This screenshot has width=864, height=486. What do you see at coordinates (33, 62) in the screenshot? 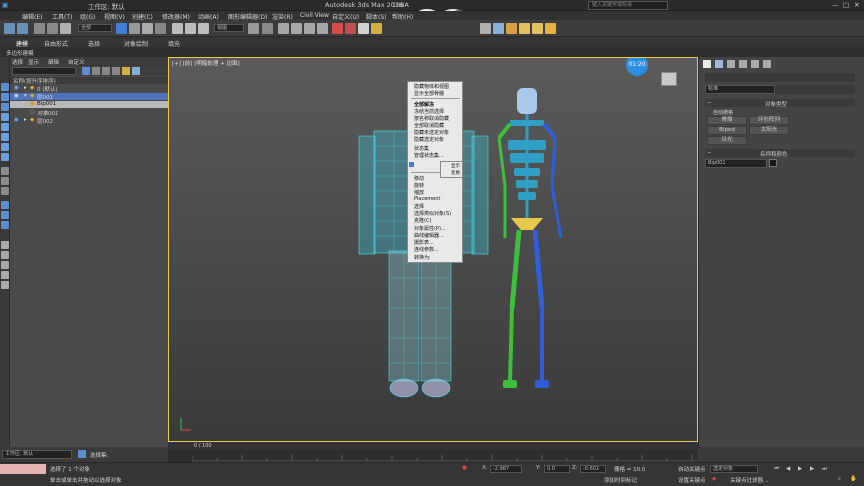
I see `explorer-tab-display: 显示` at bounding box center [33, 62].